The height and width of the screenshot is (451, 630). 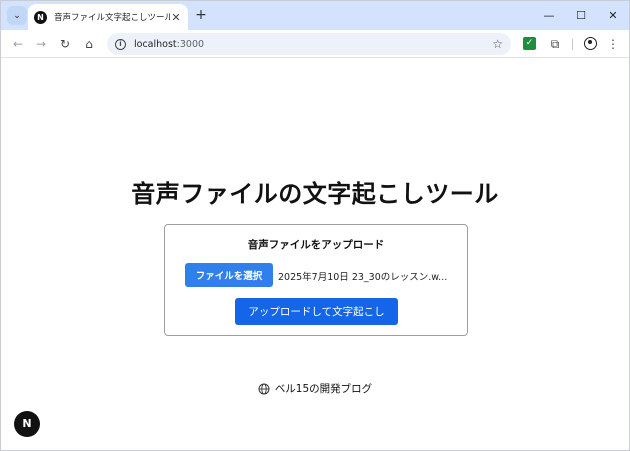 I want to click on url-host: localhost, so click(x=155, y=44).